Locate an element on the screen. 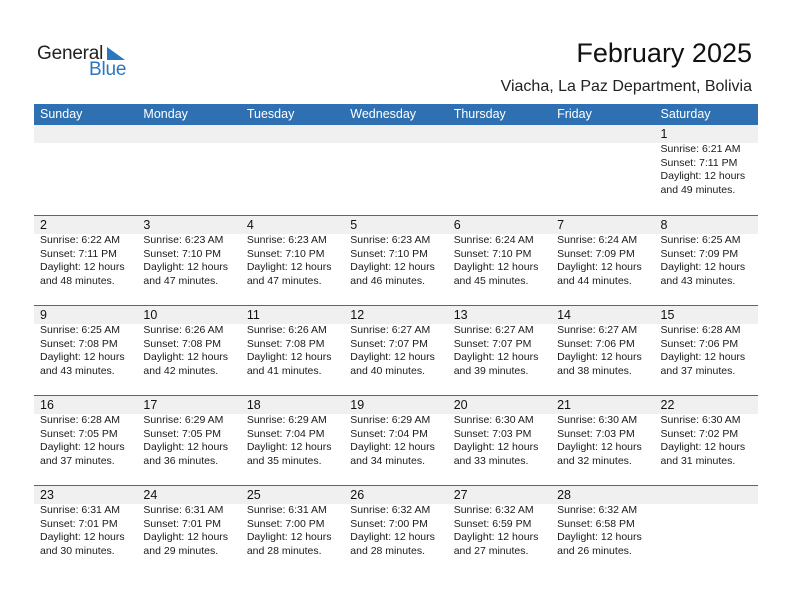 The width and height of the screenshot is (792, 612). day-number: 9 is located at coordinates (43, 315).